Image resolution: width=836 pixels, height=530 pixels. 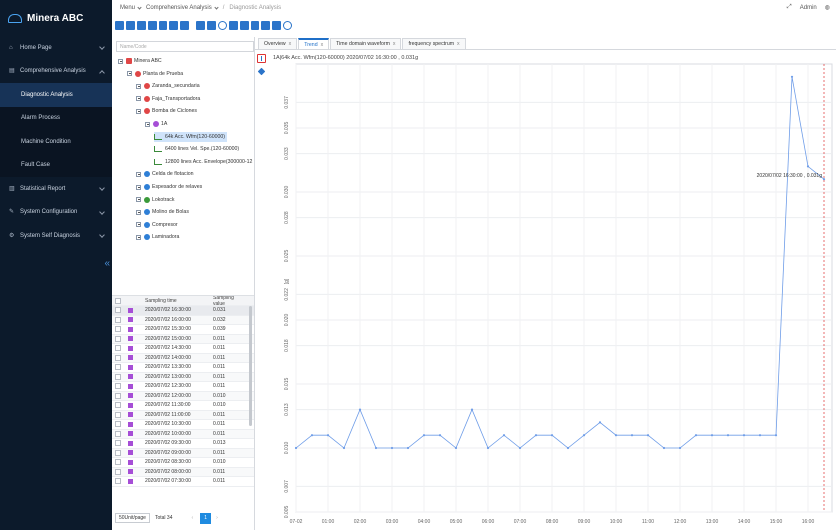 What do you see at coordinates (183, 406) in the screenshot?
I see `table-row: 2020/07/02 11:30:00 0.010` at bounding box center [183, 406].